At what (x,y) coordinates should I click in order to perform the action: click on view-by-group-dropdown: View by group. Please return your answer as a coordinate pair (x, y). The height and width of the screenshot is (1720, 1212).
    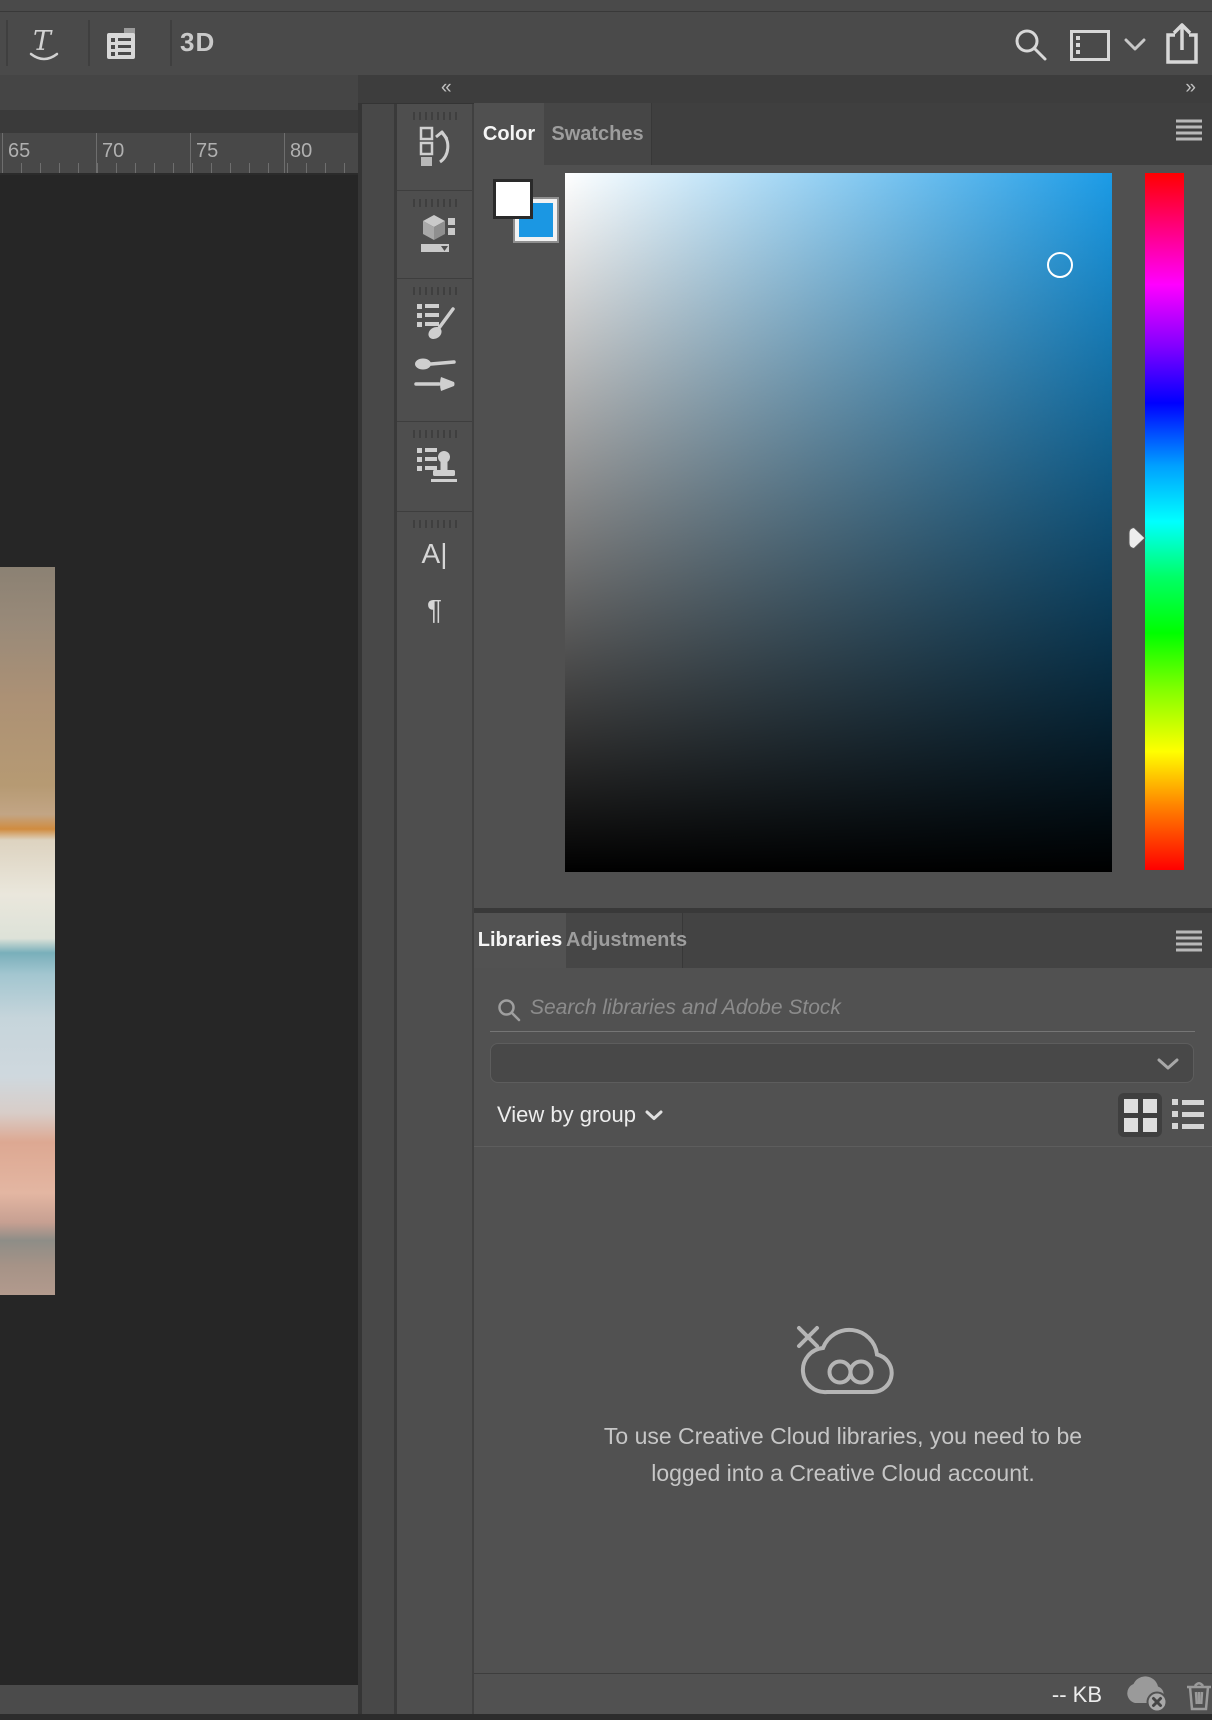
    Looking at the image, I should click on (580, 1115).